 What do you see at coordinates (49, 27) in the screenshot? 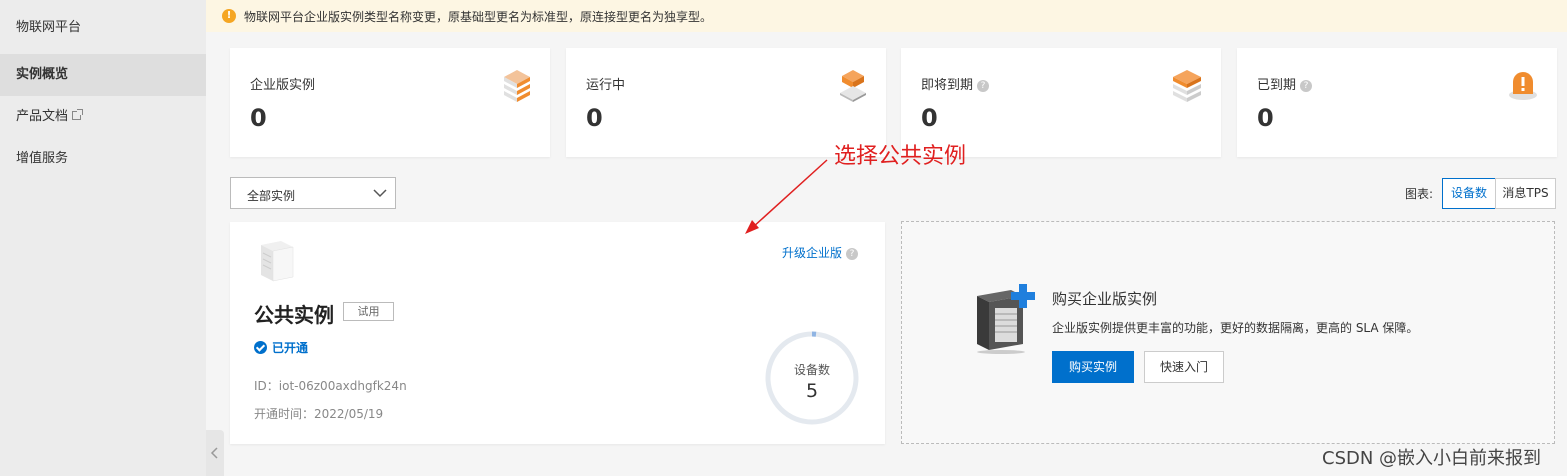
I see `sidebar-title: 物联网平台` at bounding box center [49, 27].